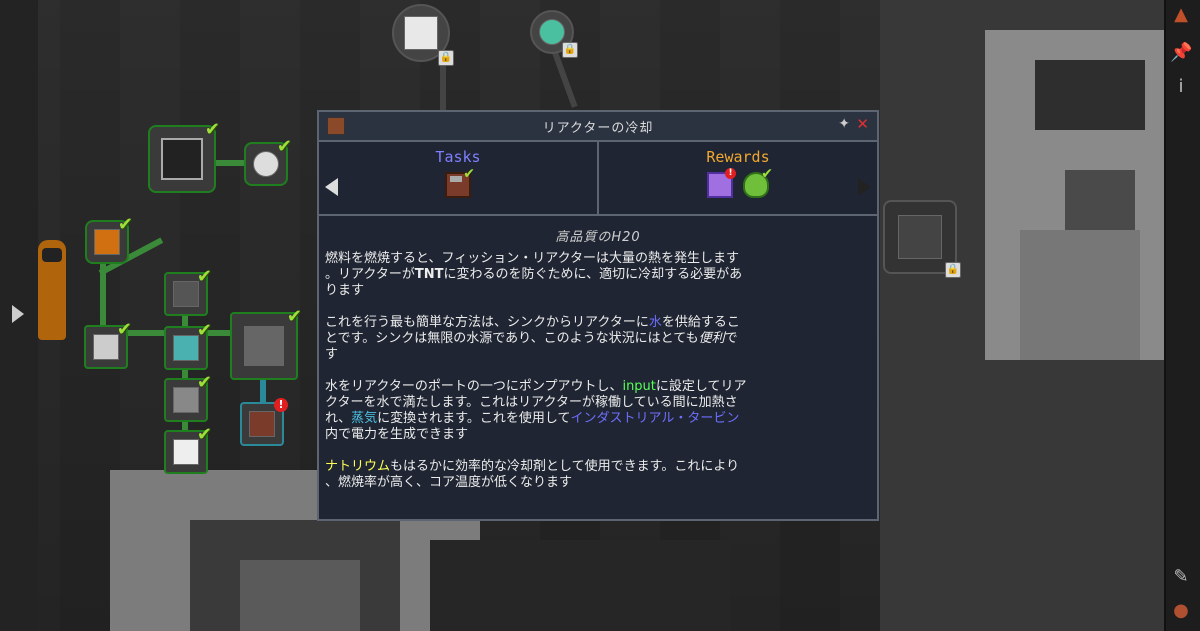  What do you see at coordinates (864, 187) in the screenshot?
I see `next-arrow-icon` at bounding box center [864, 187].